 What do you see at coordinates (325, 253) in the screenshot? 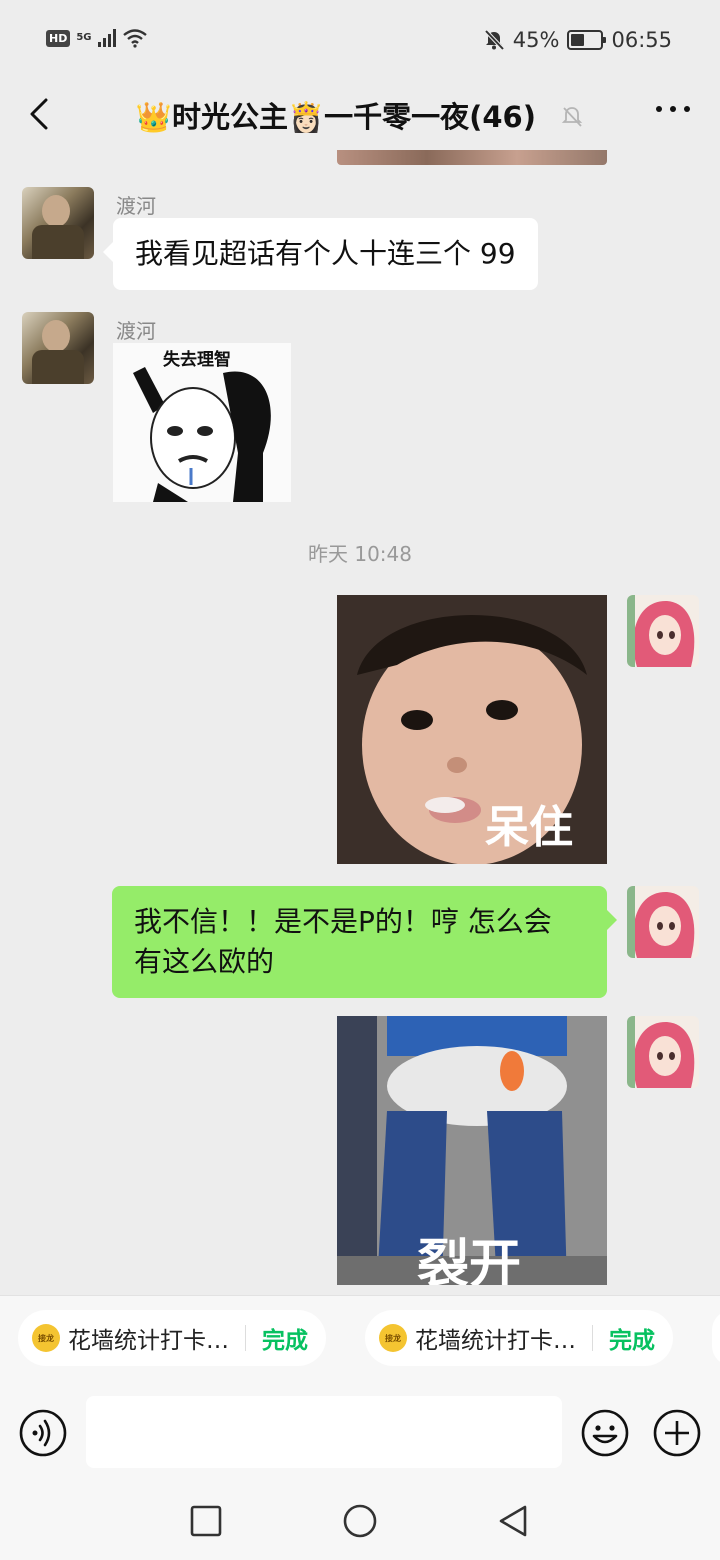
I see `message-text: 我看见超话有个人十连三个 99` at bounding box center [325, 253].